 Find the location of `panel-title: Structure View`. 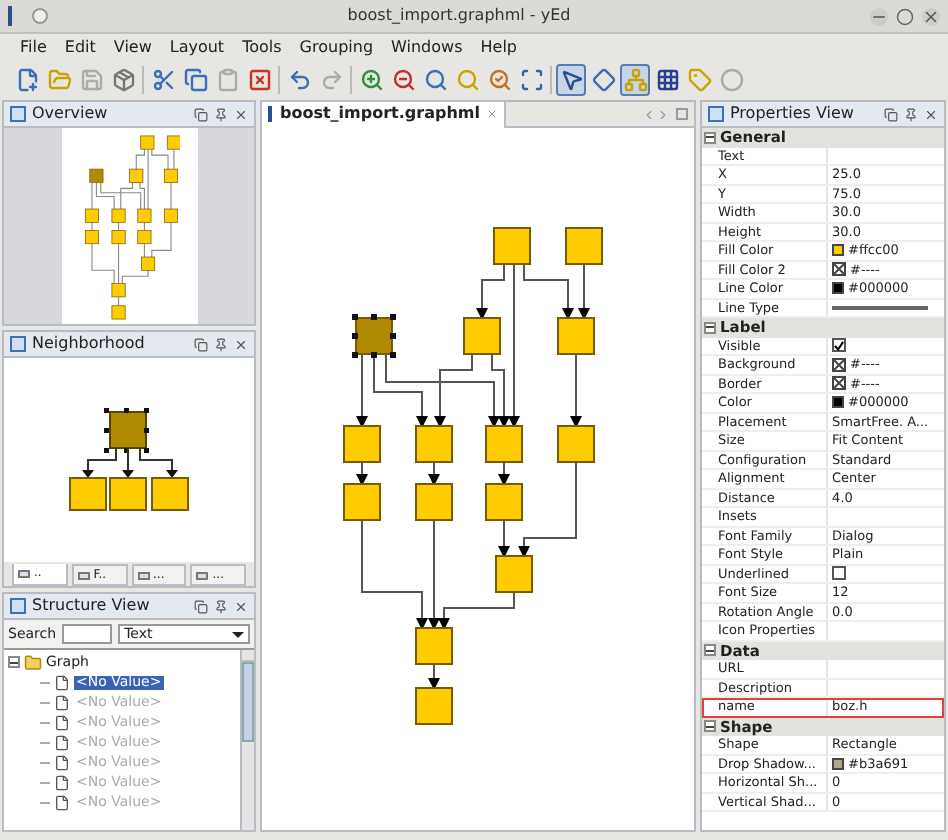

panel-title: Structure View is located at coordinates (91, 606).